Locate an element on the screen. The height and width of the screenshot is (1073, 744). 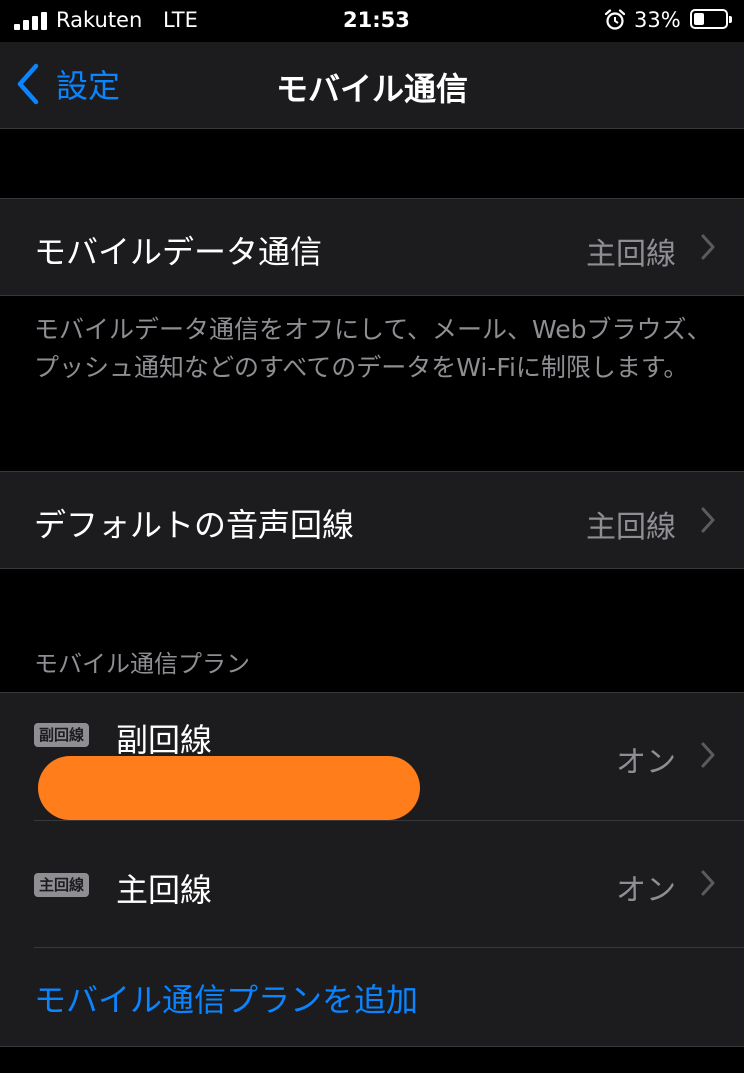
signal-icon is located at coordinates (31, 20).